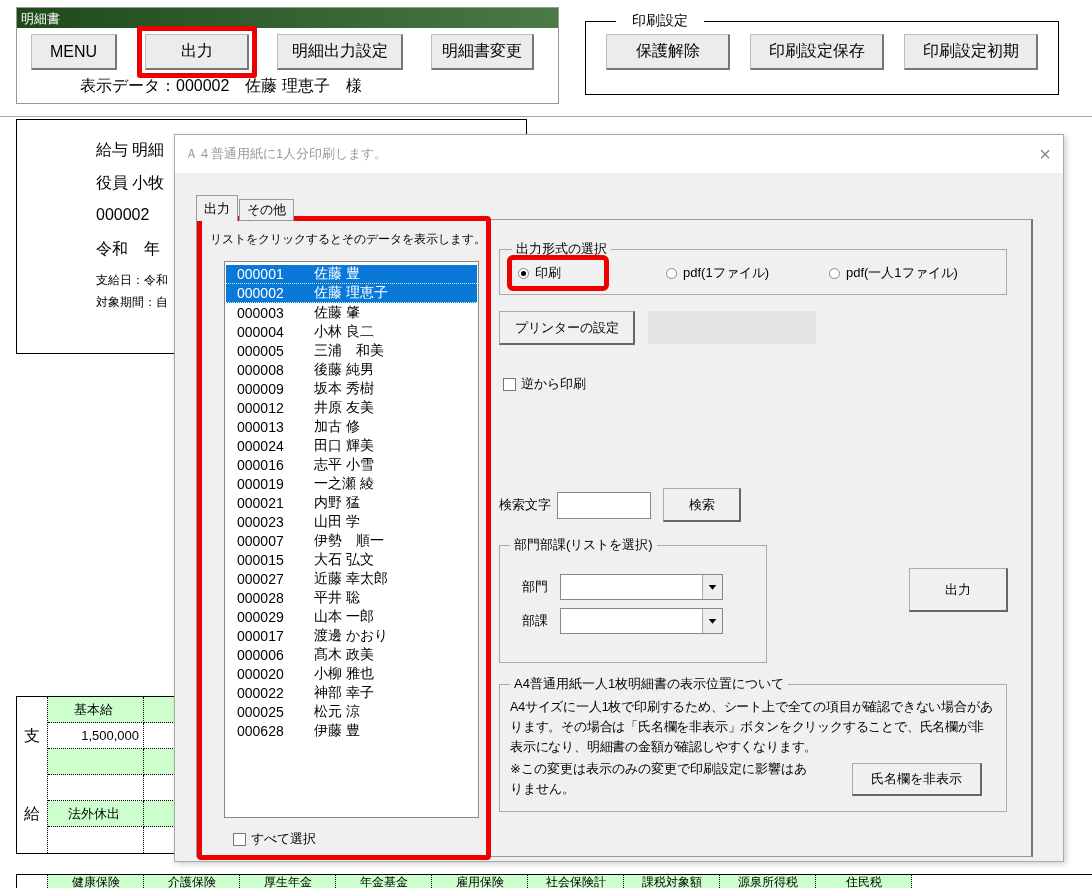 The image size is (1092, 888). What do you see at coordinates (351, 407) in the screenshot?
I see `list-item: 000012 井原 友美` at bounding box center [351, 407].